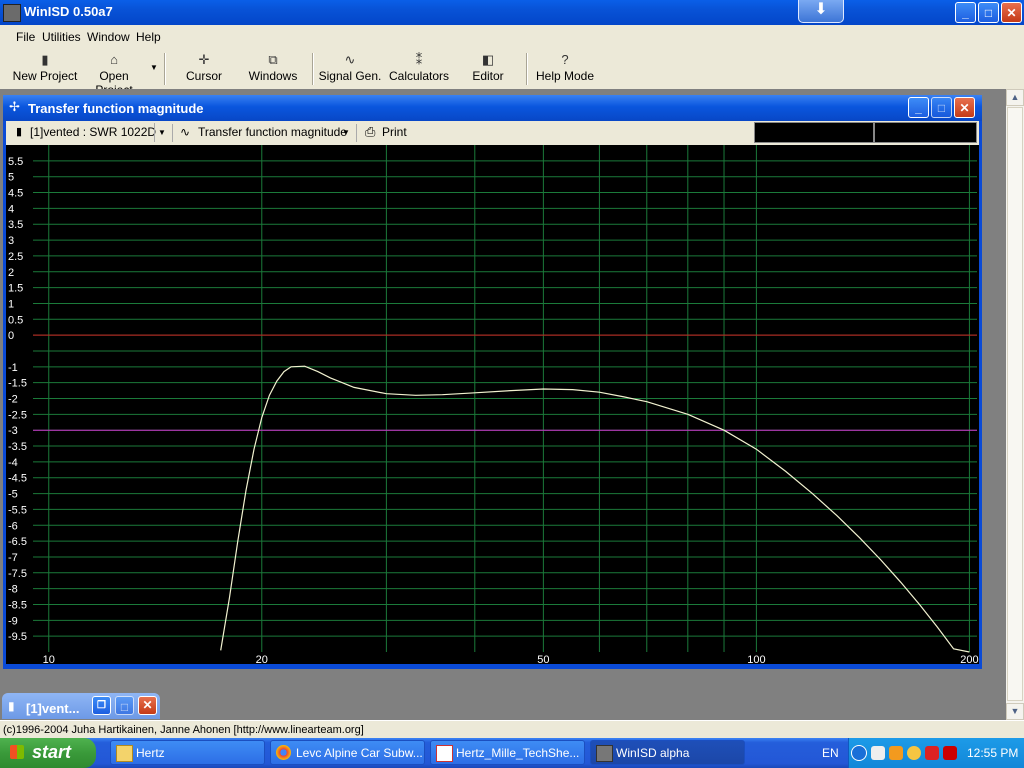  Describe the element at coordinates (604, 753) in the screenshot. I see `winisd-icon` at that location.